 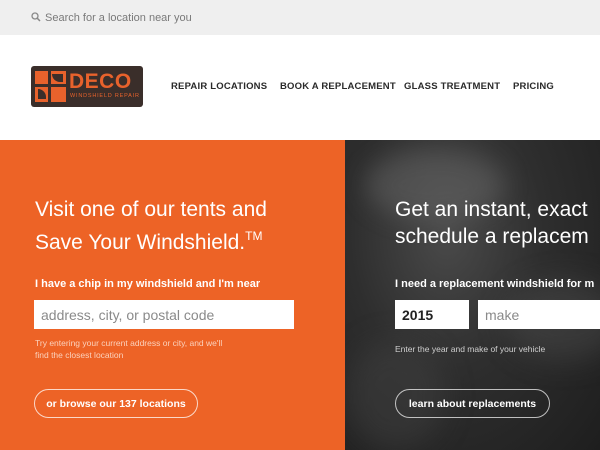 What do you see at coordinates (100, 81) in the screenshot?
I see `logo-wordmark: DECO` at bounding box center [100, 81].